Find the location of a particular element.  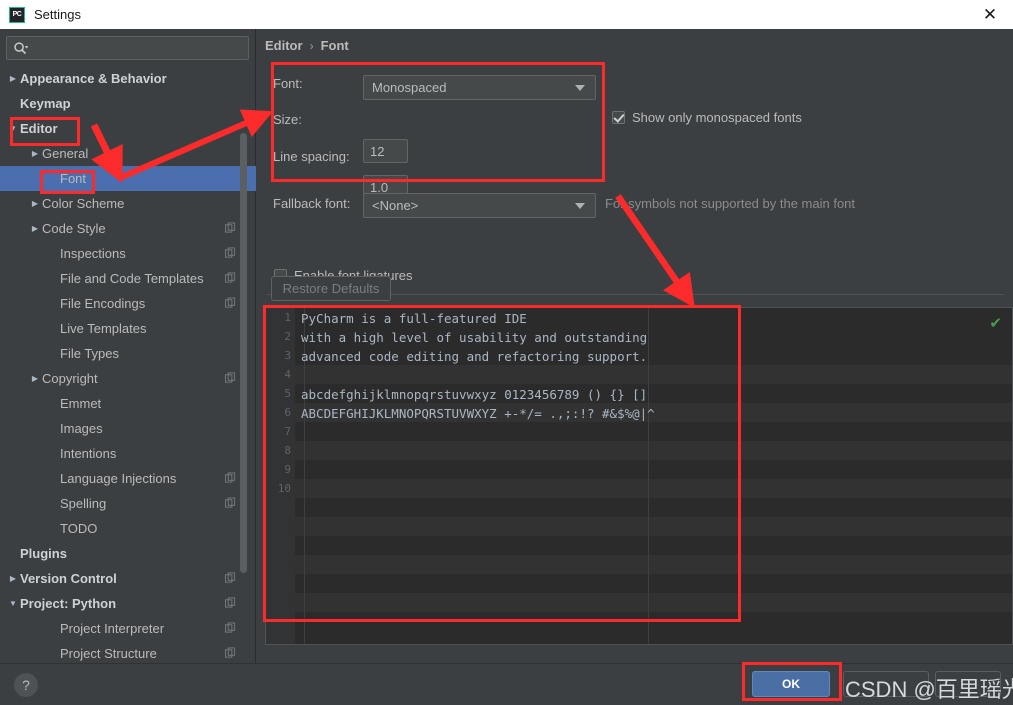

font-row: Font: is located at coordinates (318, 83).